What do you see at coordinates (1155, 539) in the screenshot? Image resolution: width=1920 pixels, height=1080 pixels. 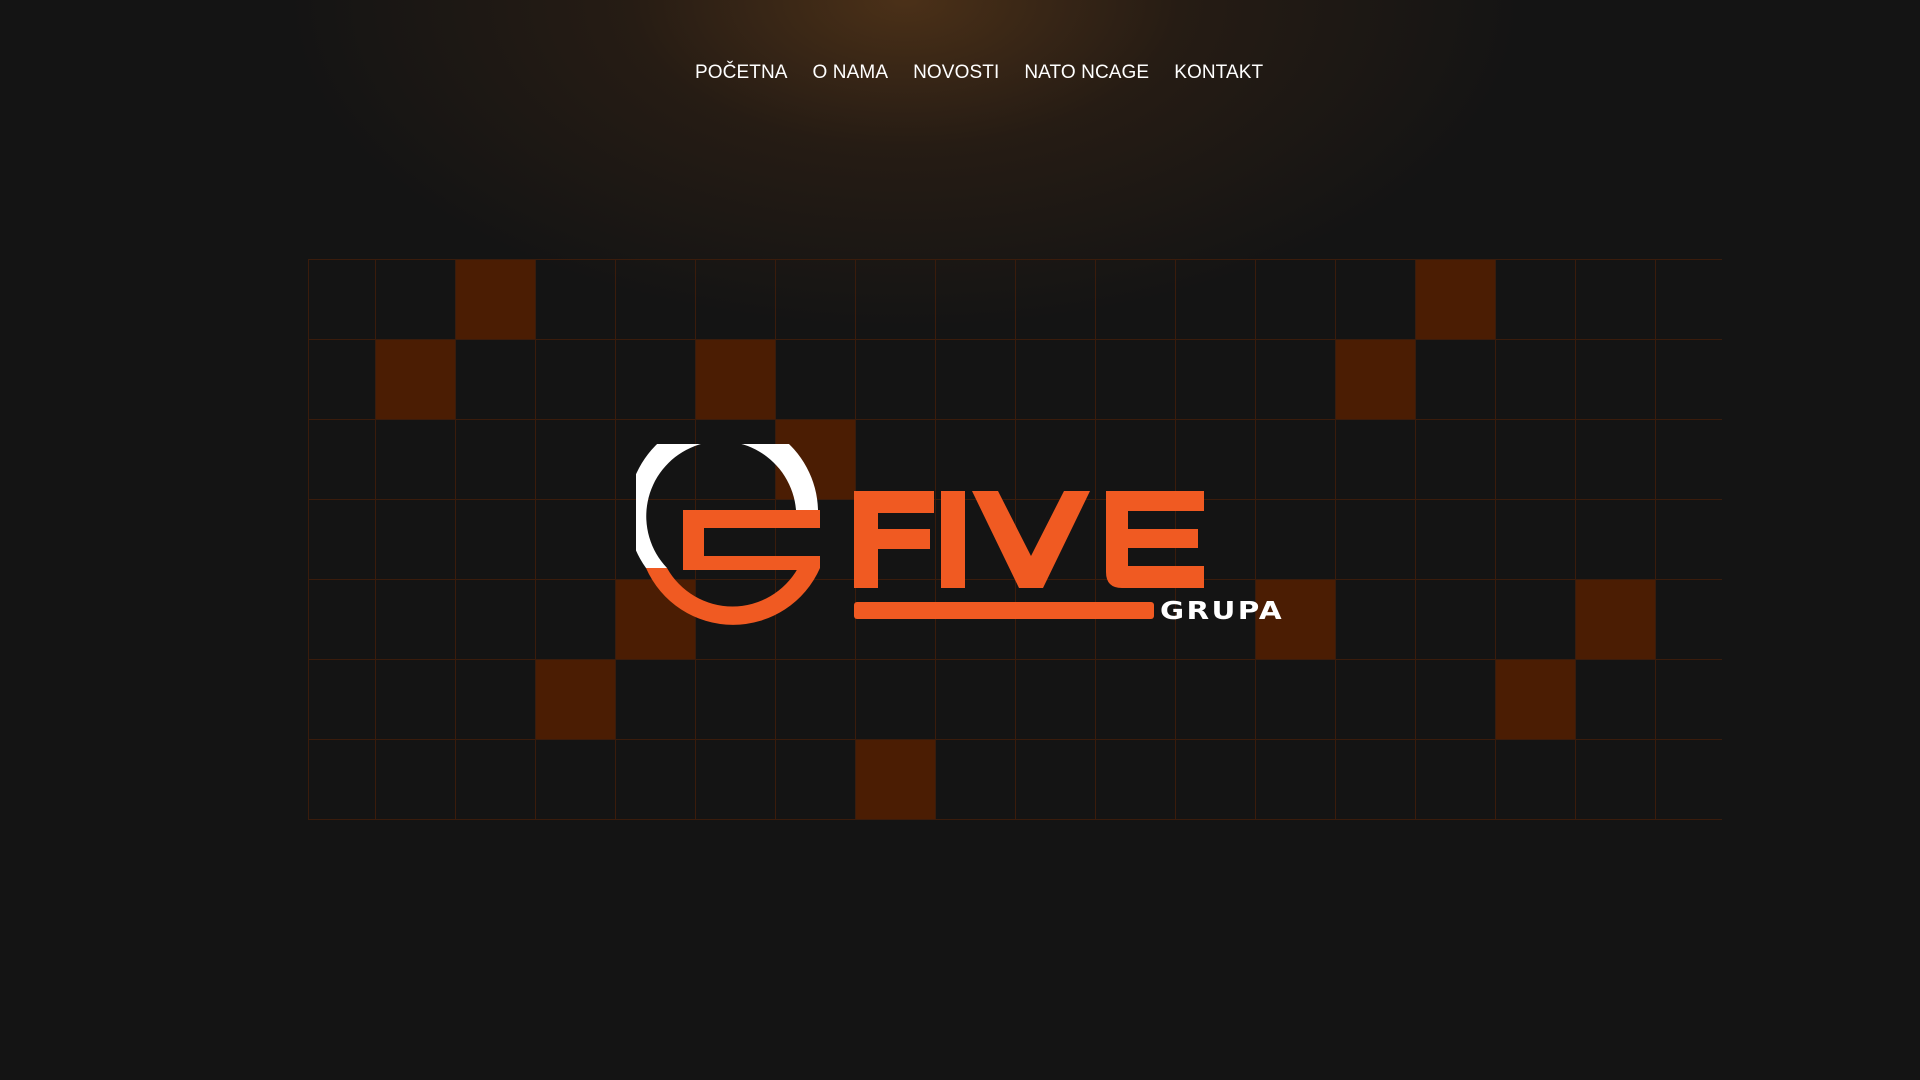 I see `logo-letter-e` at bounding box center [1155, 539].